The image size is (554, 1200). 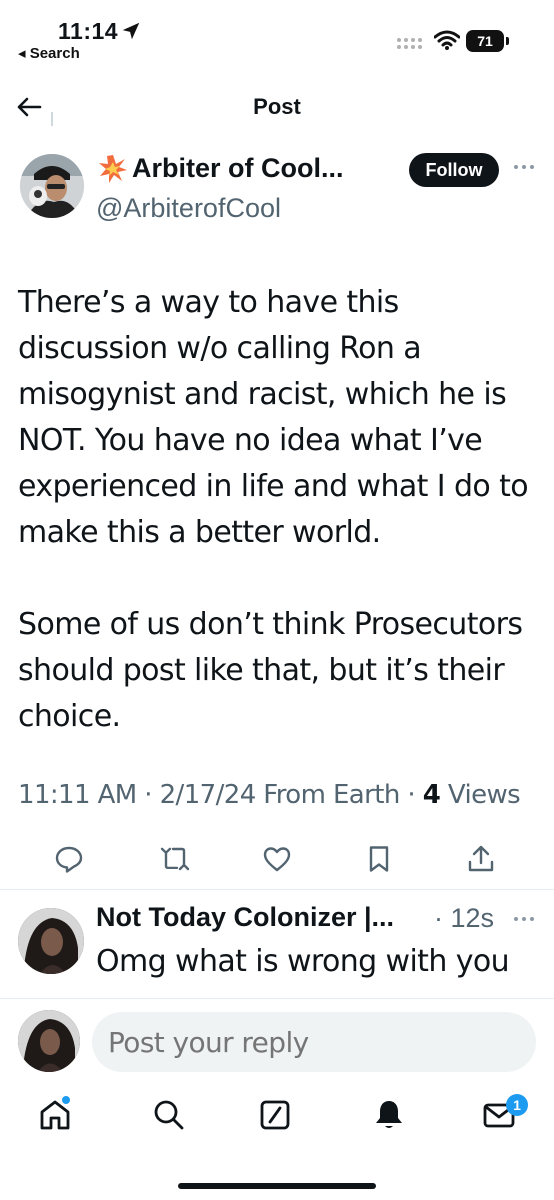 I want to click on thread-line, so click(x=52, y=119).